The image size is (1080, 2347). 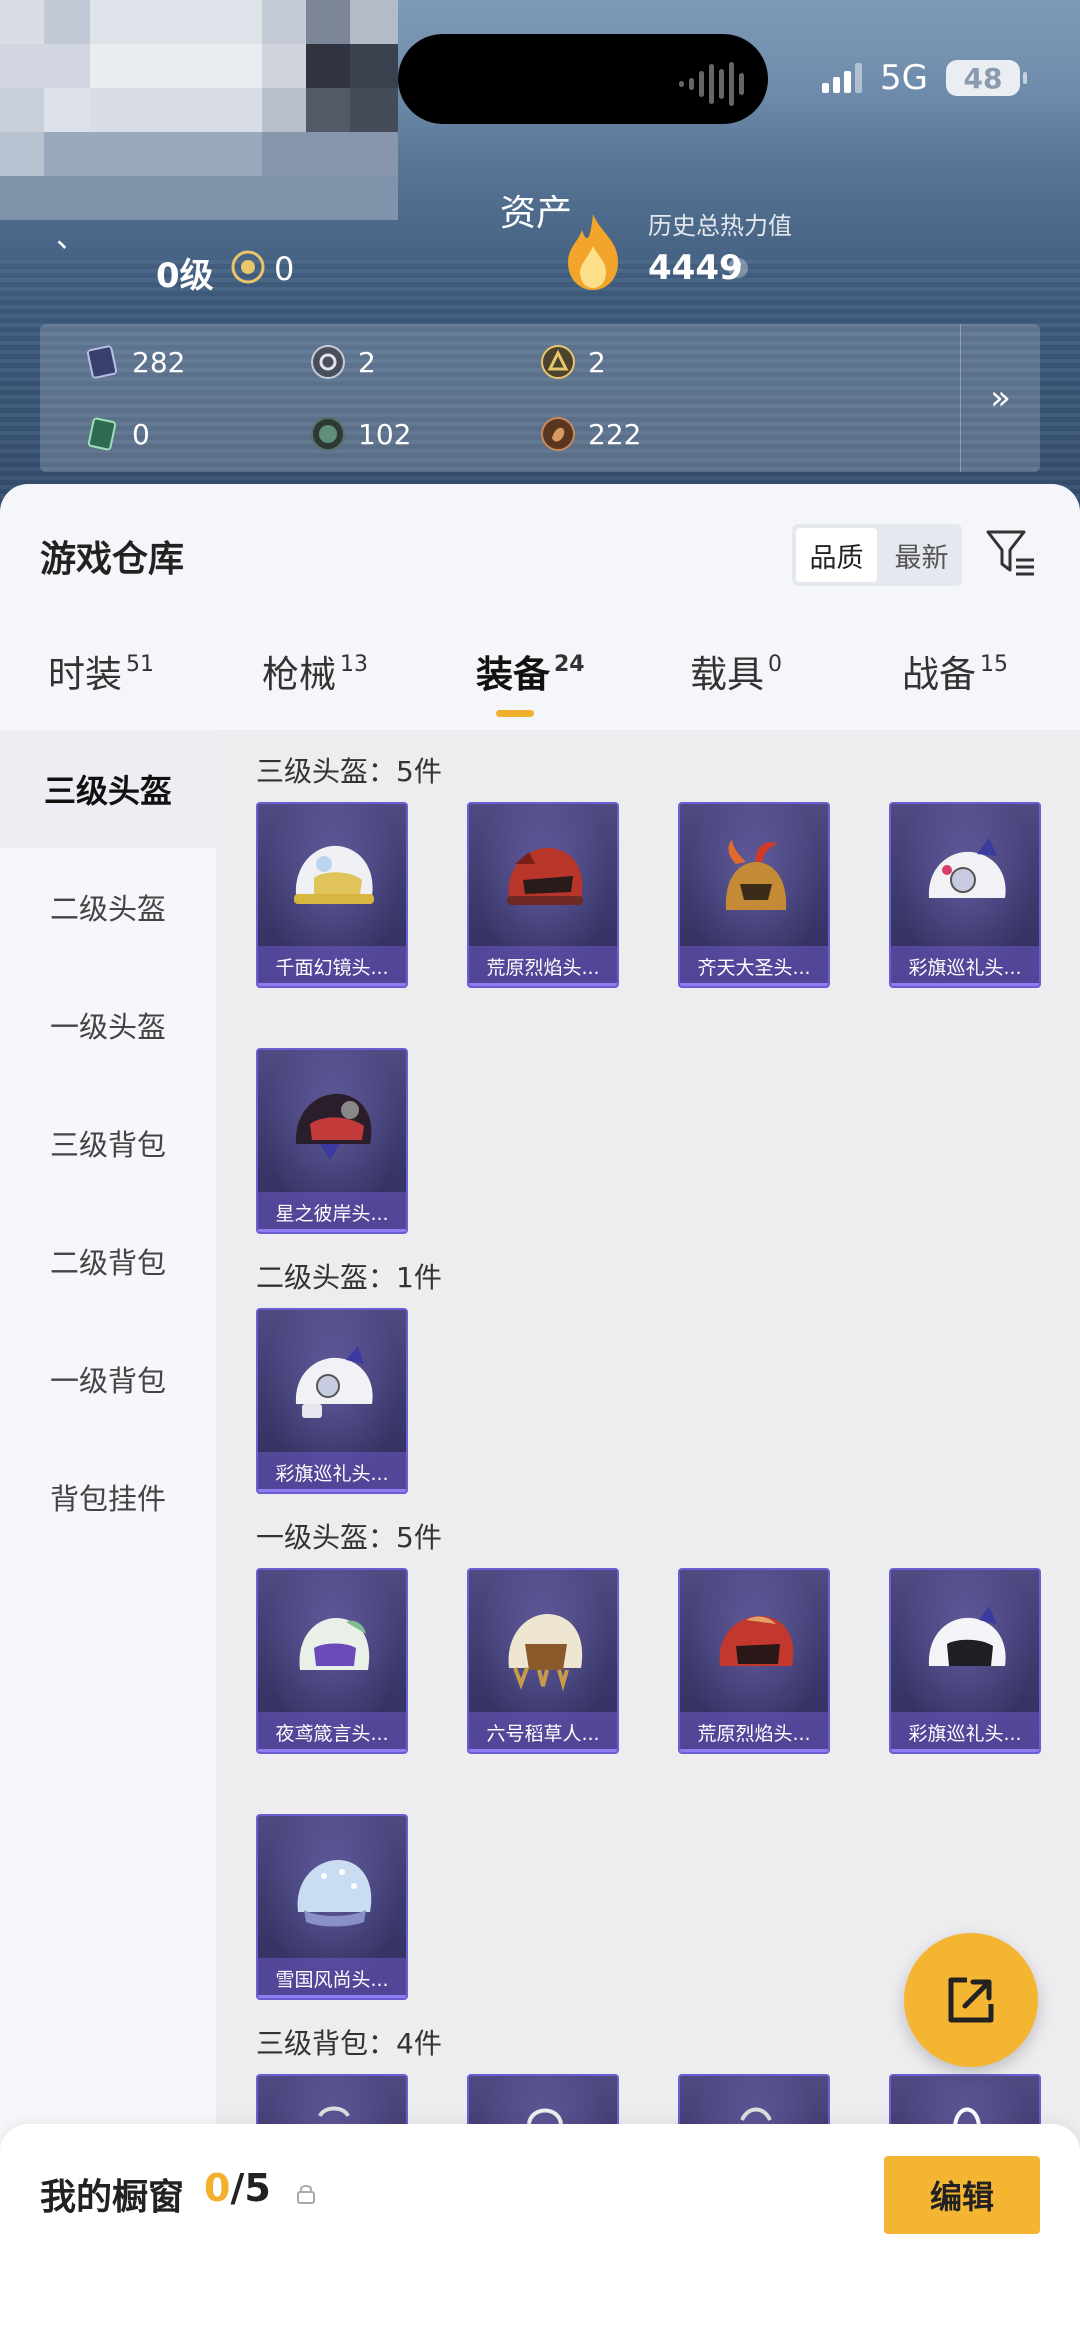 What do you see at coordinates (720, 226) in the screenshot?
I see `heat-label: 历史总热力值` at bounding box center [720, 226].